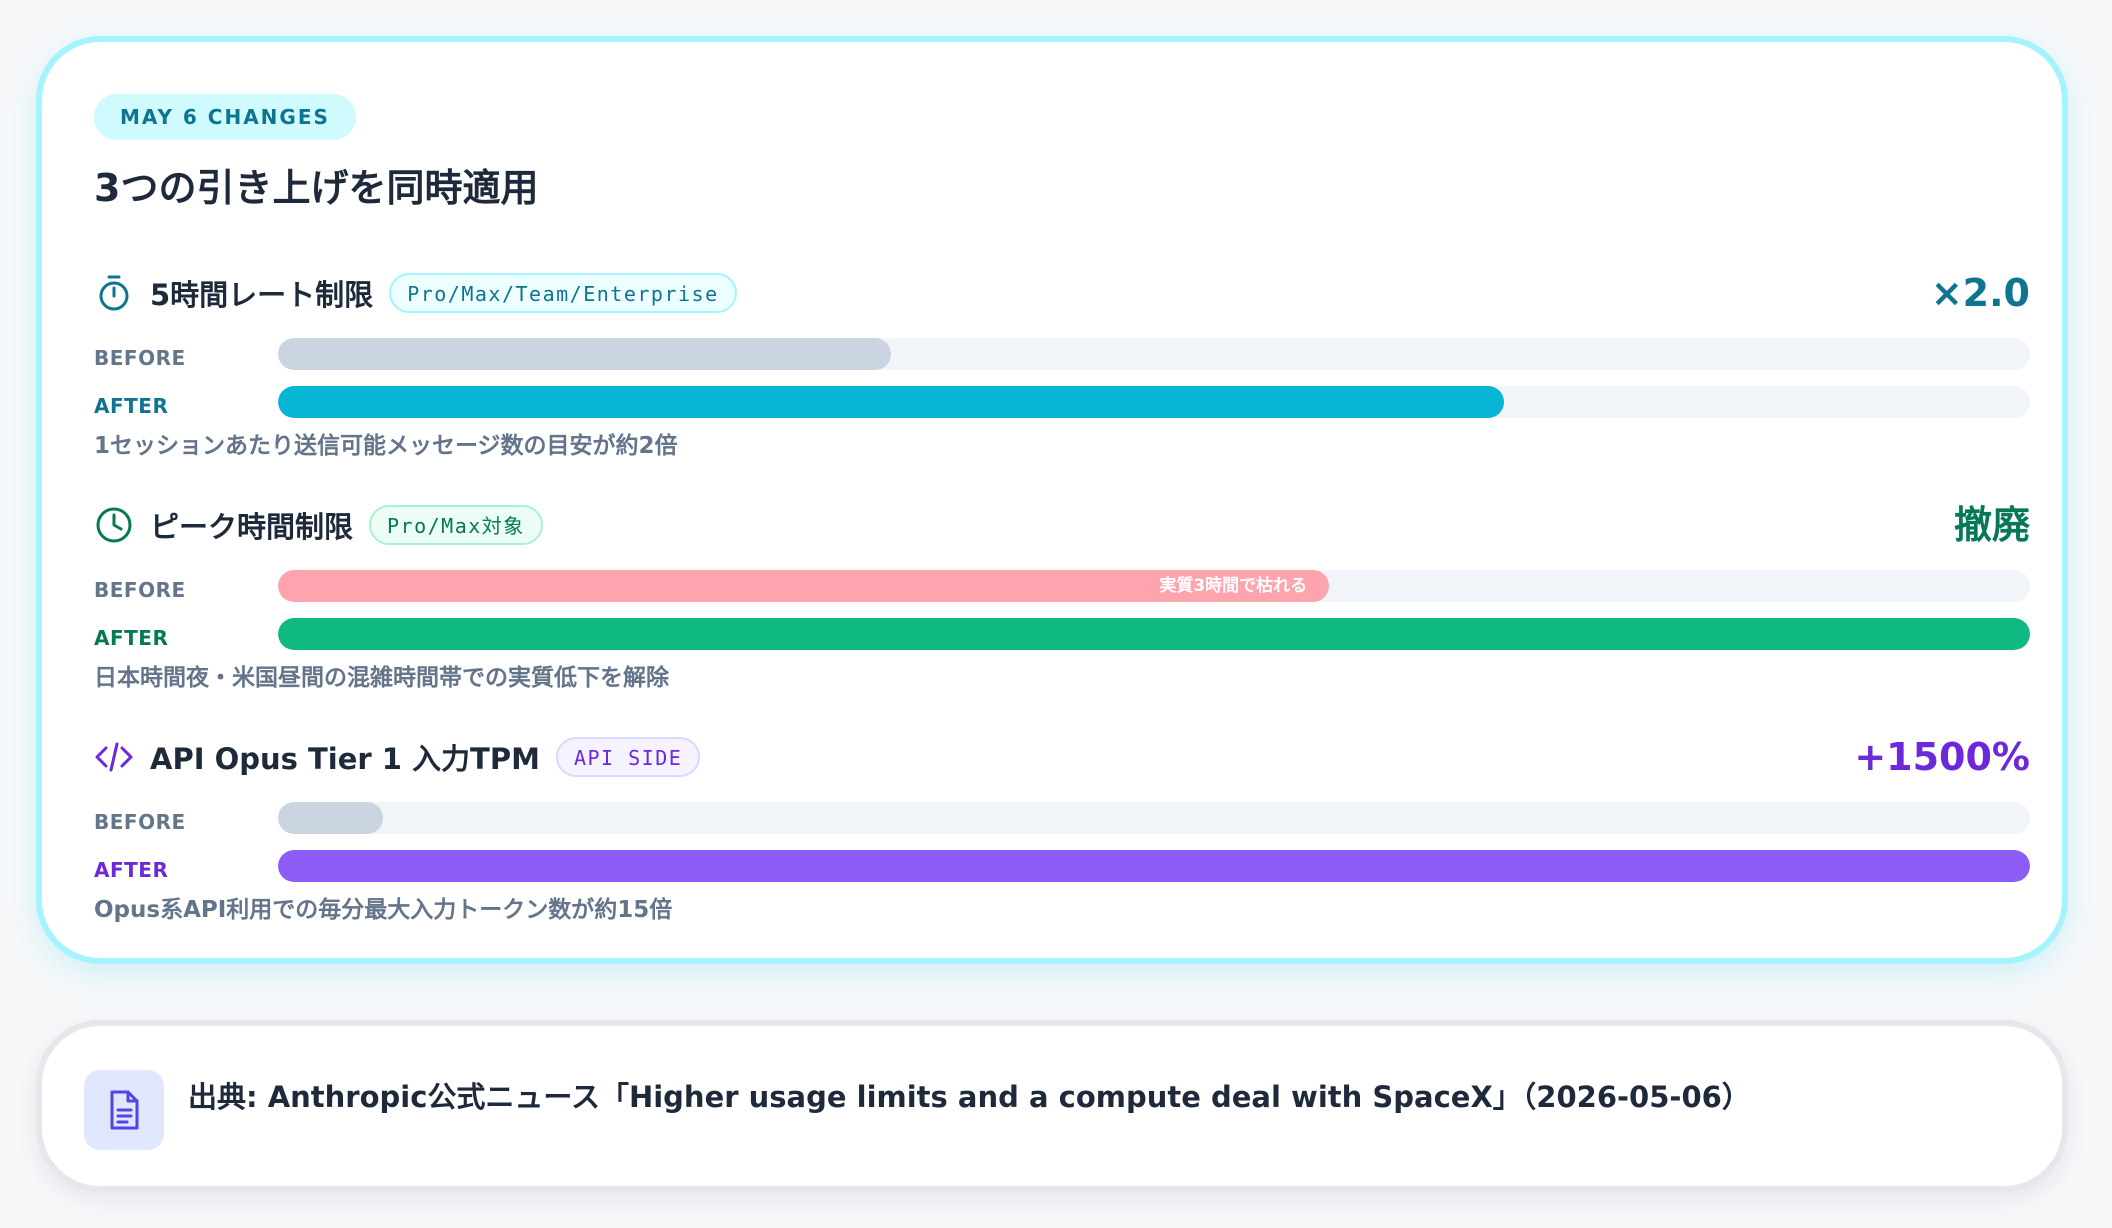 This screenshot has width=2112, height=1228. What do you see at coordinates (563, 293) in the screenshot?
I see `plan-badge: Pro/Max/Team/Enterprise` at bounding box center [563, 293].